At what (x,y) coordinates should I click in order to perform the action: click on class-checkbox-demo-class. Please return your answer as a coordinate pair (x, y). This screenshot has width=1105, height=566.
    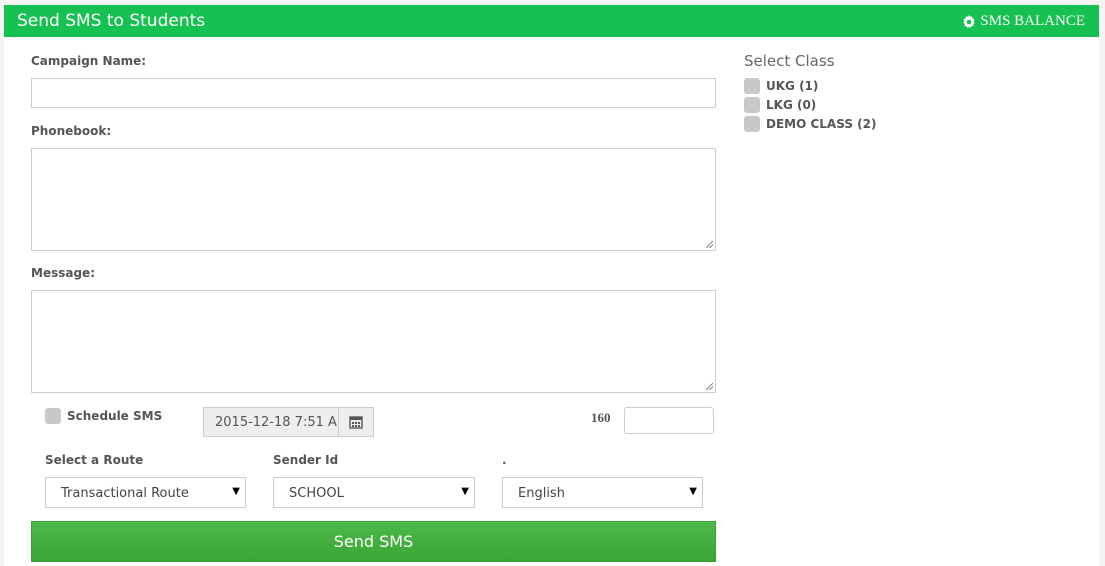
    Looking at the image, I should click on (752, 124).